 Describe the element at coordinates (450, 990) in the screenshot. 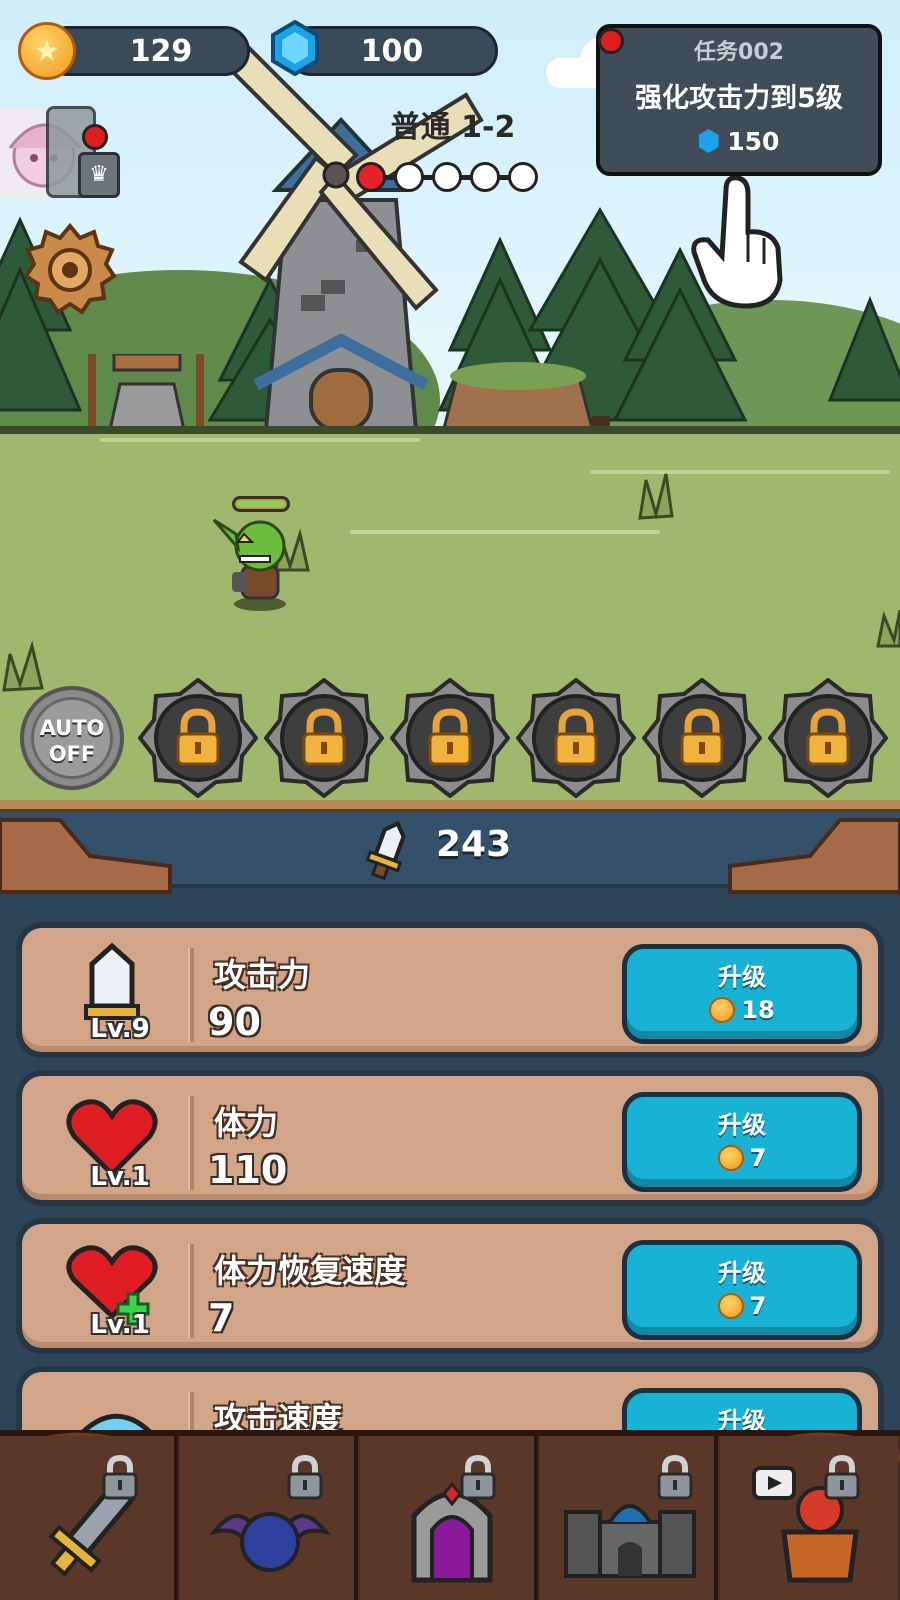

I see `upgrade-row-attack: Lv.9 攻击力 90 升级 18` at that location.